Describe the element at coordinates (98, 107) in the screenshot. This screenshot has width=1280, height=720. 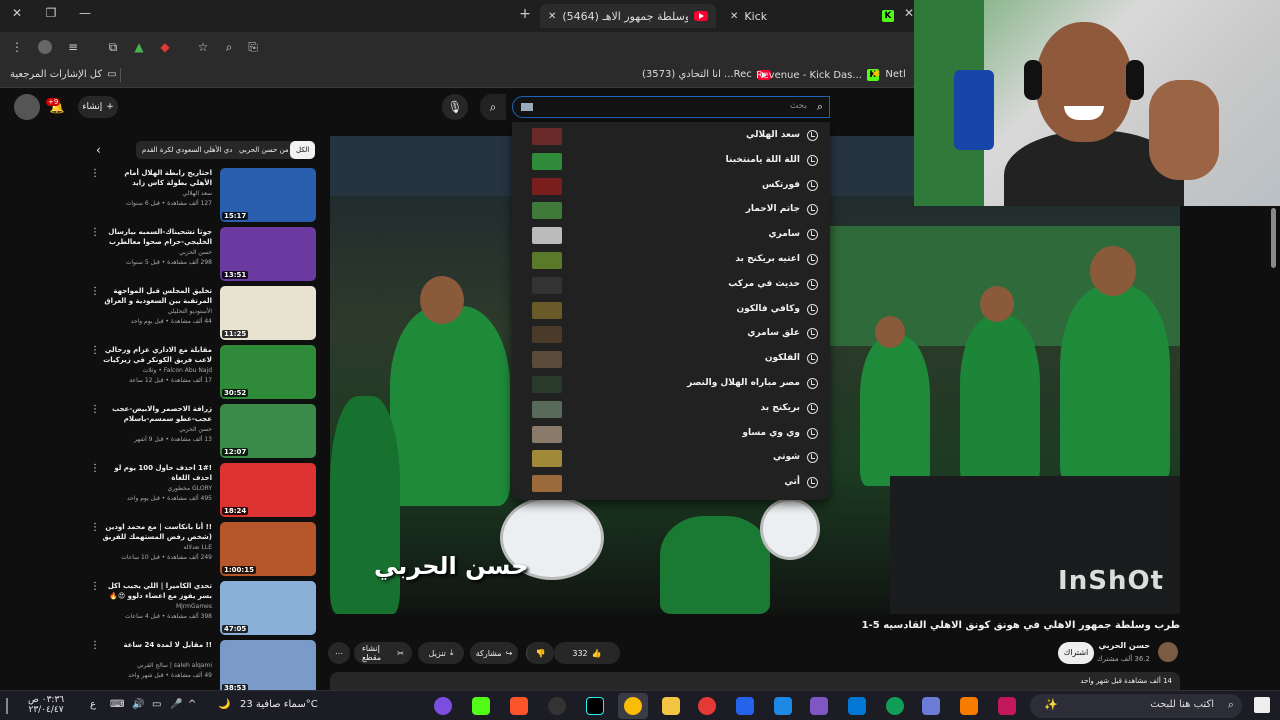
I see `create-button: إنشاء +` at that location.